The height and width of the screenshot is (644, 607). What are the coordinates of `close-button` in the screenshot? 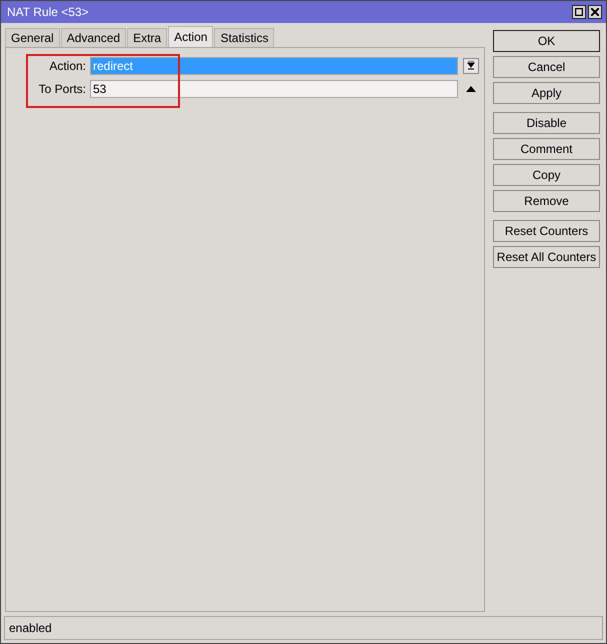 It's located at (595, 12).